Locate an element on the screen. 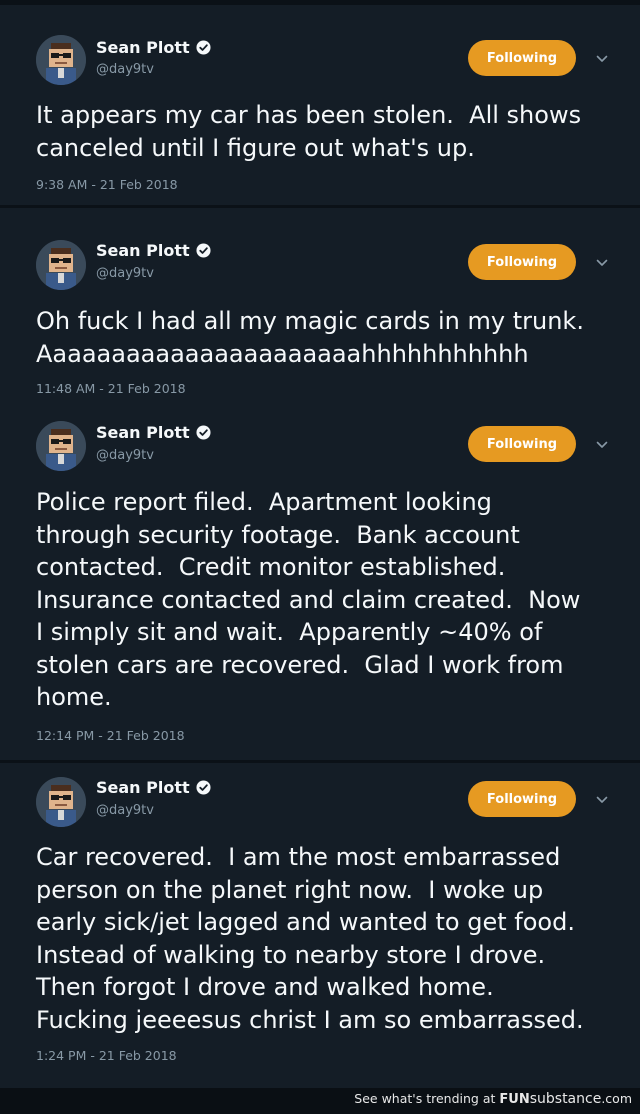 The height and width of the screenshot is (1114, 640). footer-brand: FUNsubstance.com is located at coordinates (565, 1099).